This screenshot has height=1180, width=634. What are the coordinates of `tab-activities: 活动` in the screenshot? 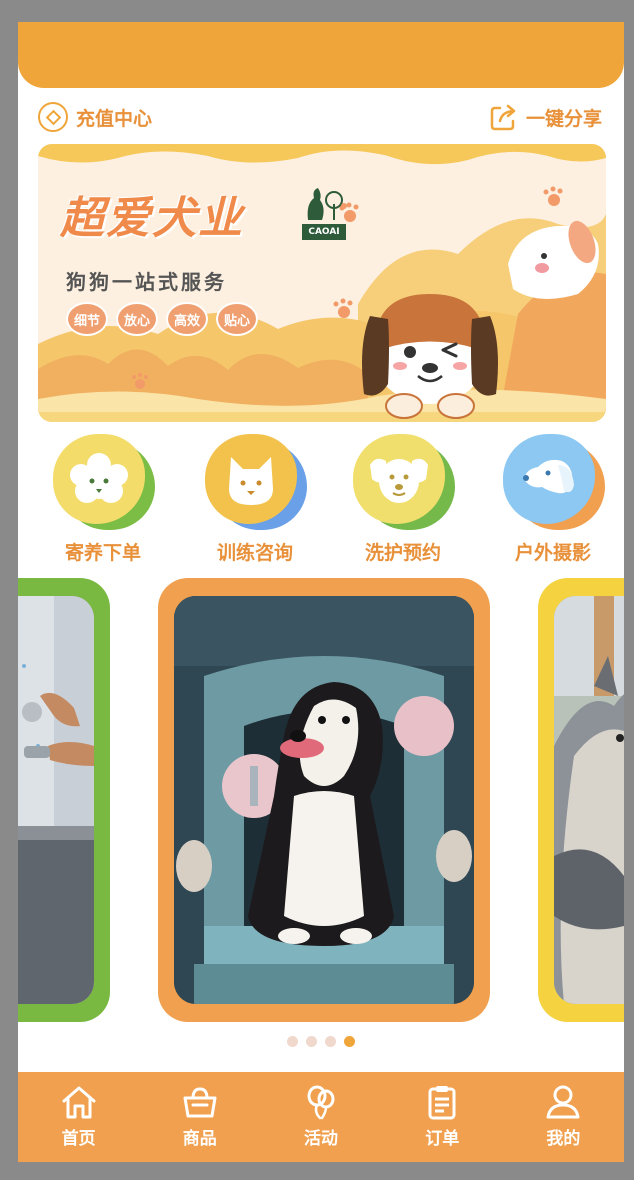 It's located at (320, 1117).